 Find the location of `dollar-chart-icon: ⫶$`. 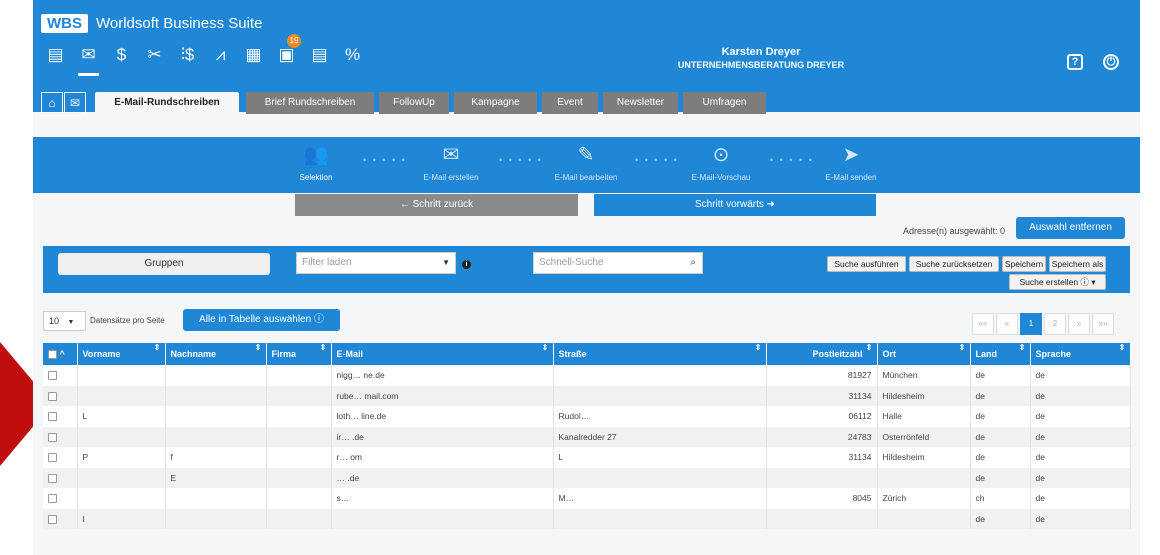

dollar-chart-icon: ⫶$ is located at coordinates (187, 55).